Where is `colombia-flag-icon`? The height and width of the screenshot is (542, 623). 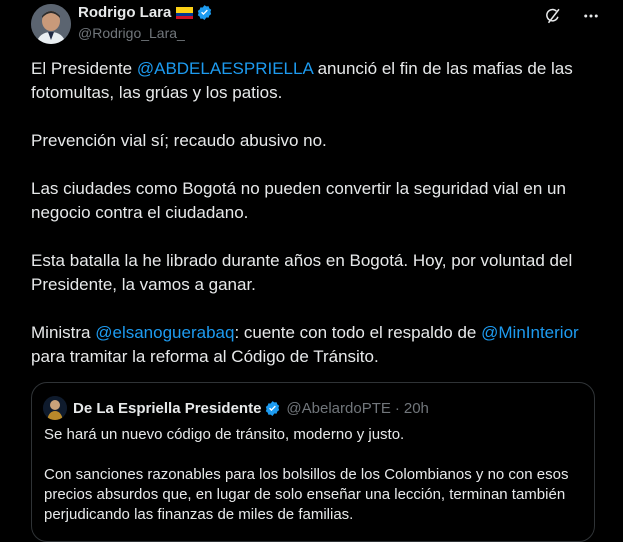
colombia-flag-icon is located at coordinates (185, 12).